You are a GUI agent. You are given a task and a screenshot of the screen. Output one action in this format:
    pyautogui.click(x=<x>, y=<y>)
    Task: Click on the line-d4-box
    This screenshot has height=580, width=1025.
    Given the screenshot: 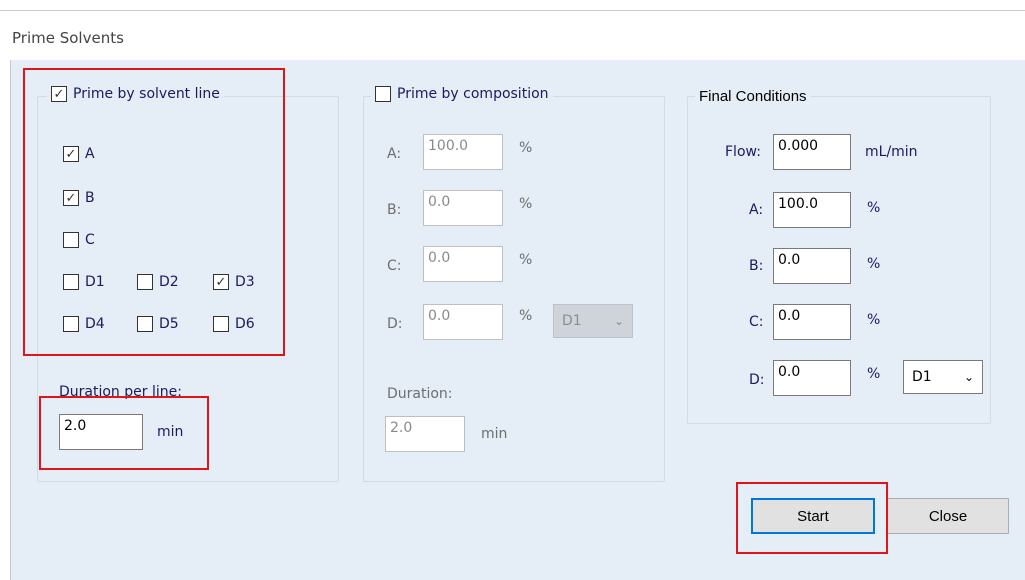 What is the action you would take?
    pyautogui.click(x=71, y=324)
    